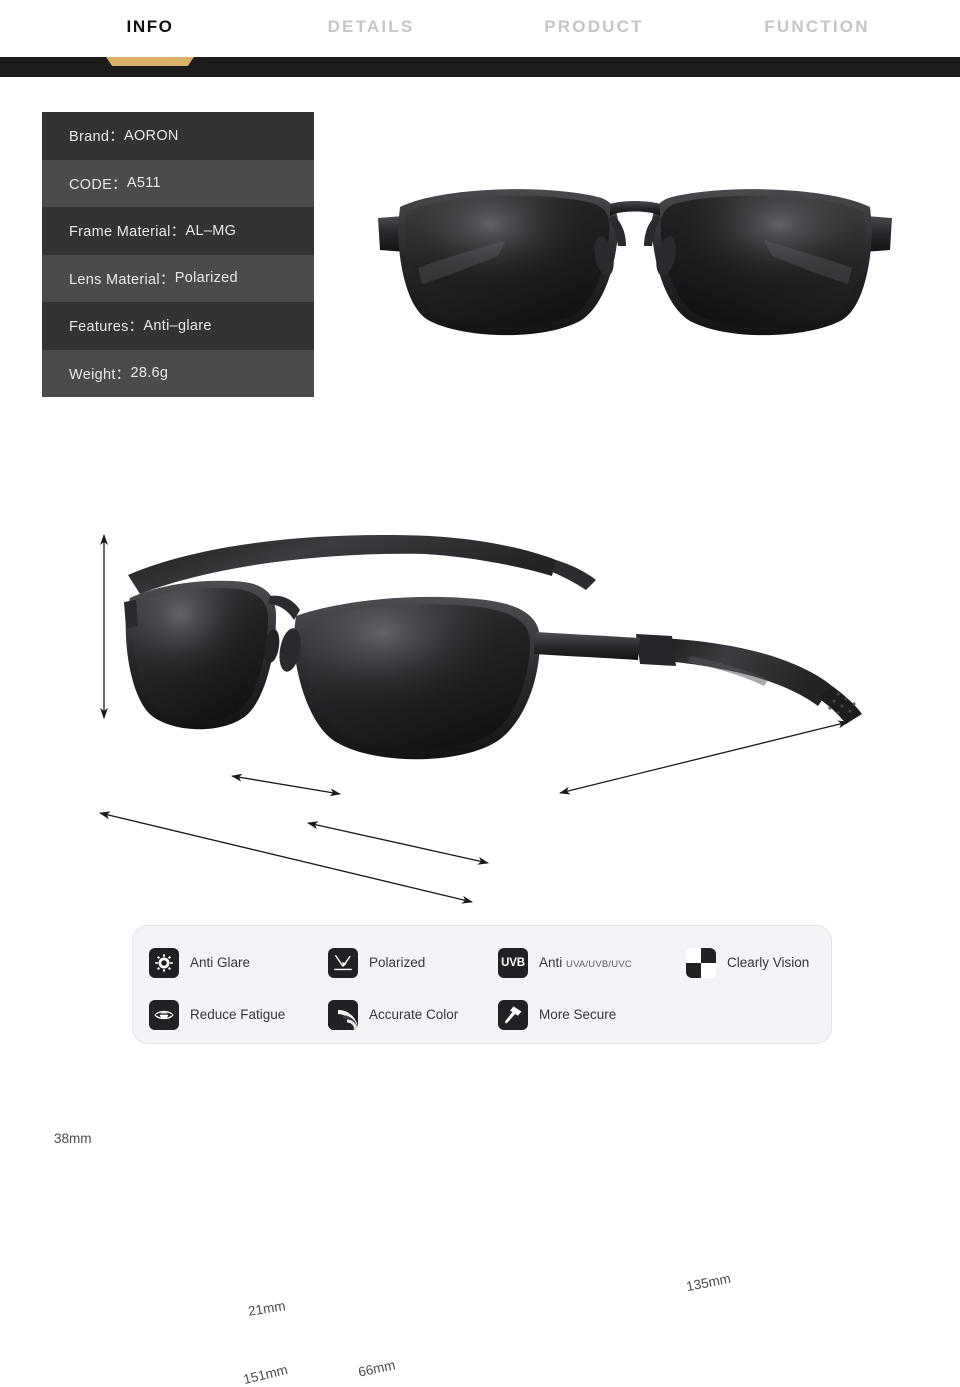 The height and width of the screenshot is (1387, 960). I want to click on tab-function: FUNCTION, so click(816, 27).